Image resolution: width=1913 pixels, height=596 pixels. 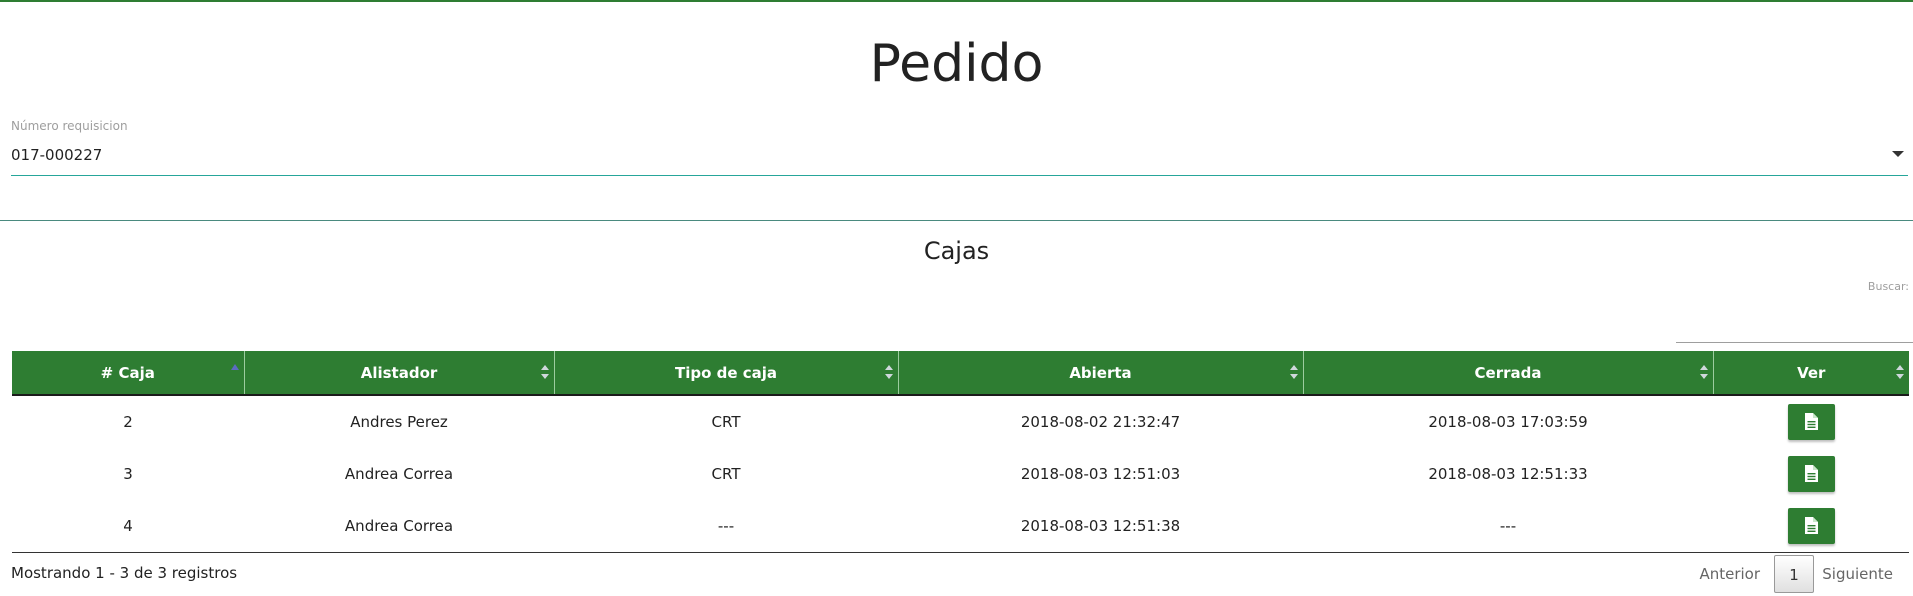 I want to click on requisition-select: 017-000227, so click(x=959, y=158).